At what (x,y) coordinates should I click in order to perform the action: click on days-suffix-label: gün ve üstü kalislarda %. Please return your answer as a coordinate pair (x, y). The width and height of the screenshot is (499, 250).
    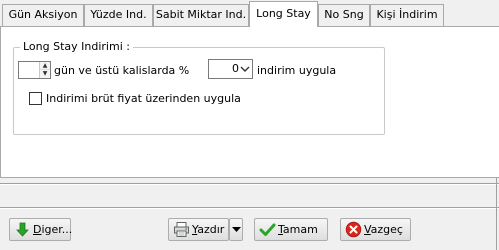
    Looking at the image, I should click on (122, 70).